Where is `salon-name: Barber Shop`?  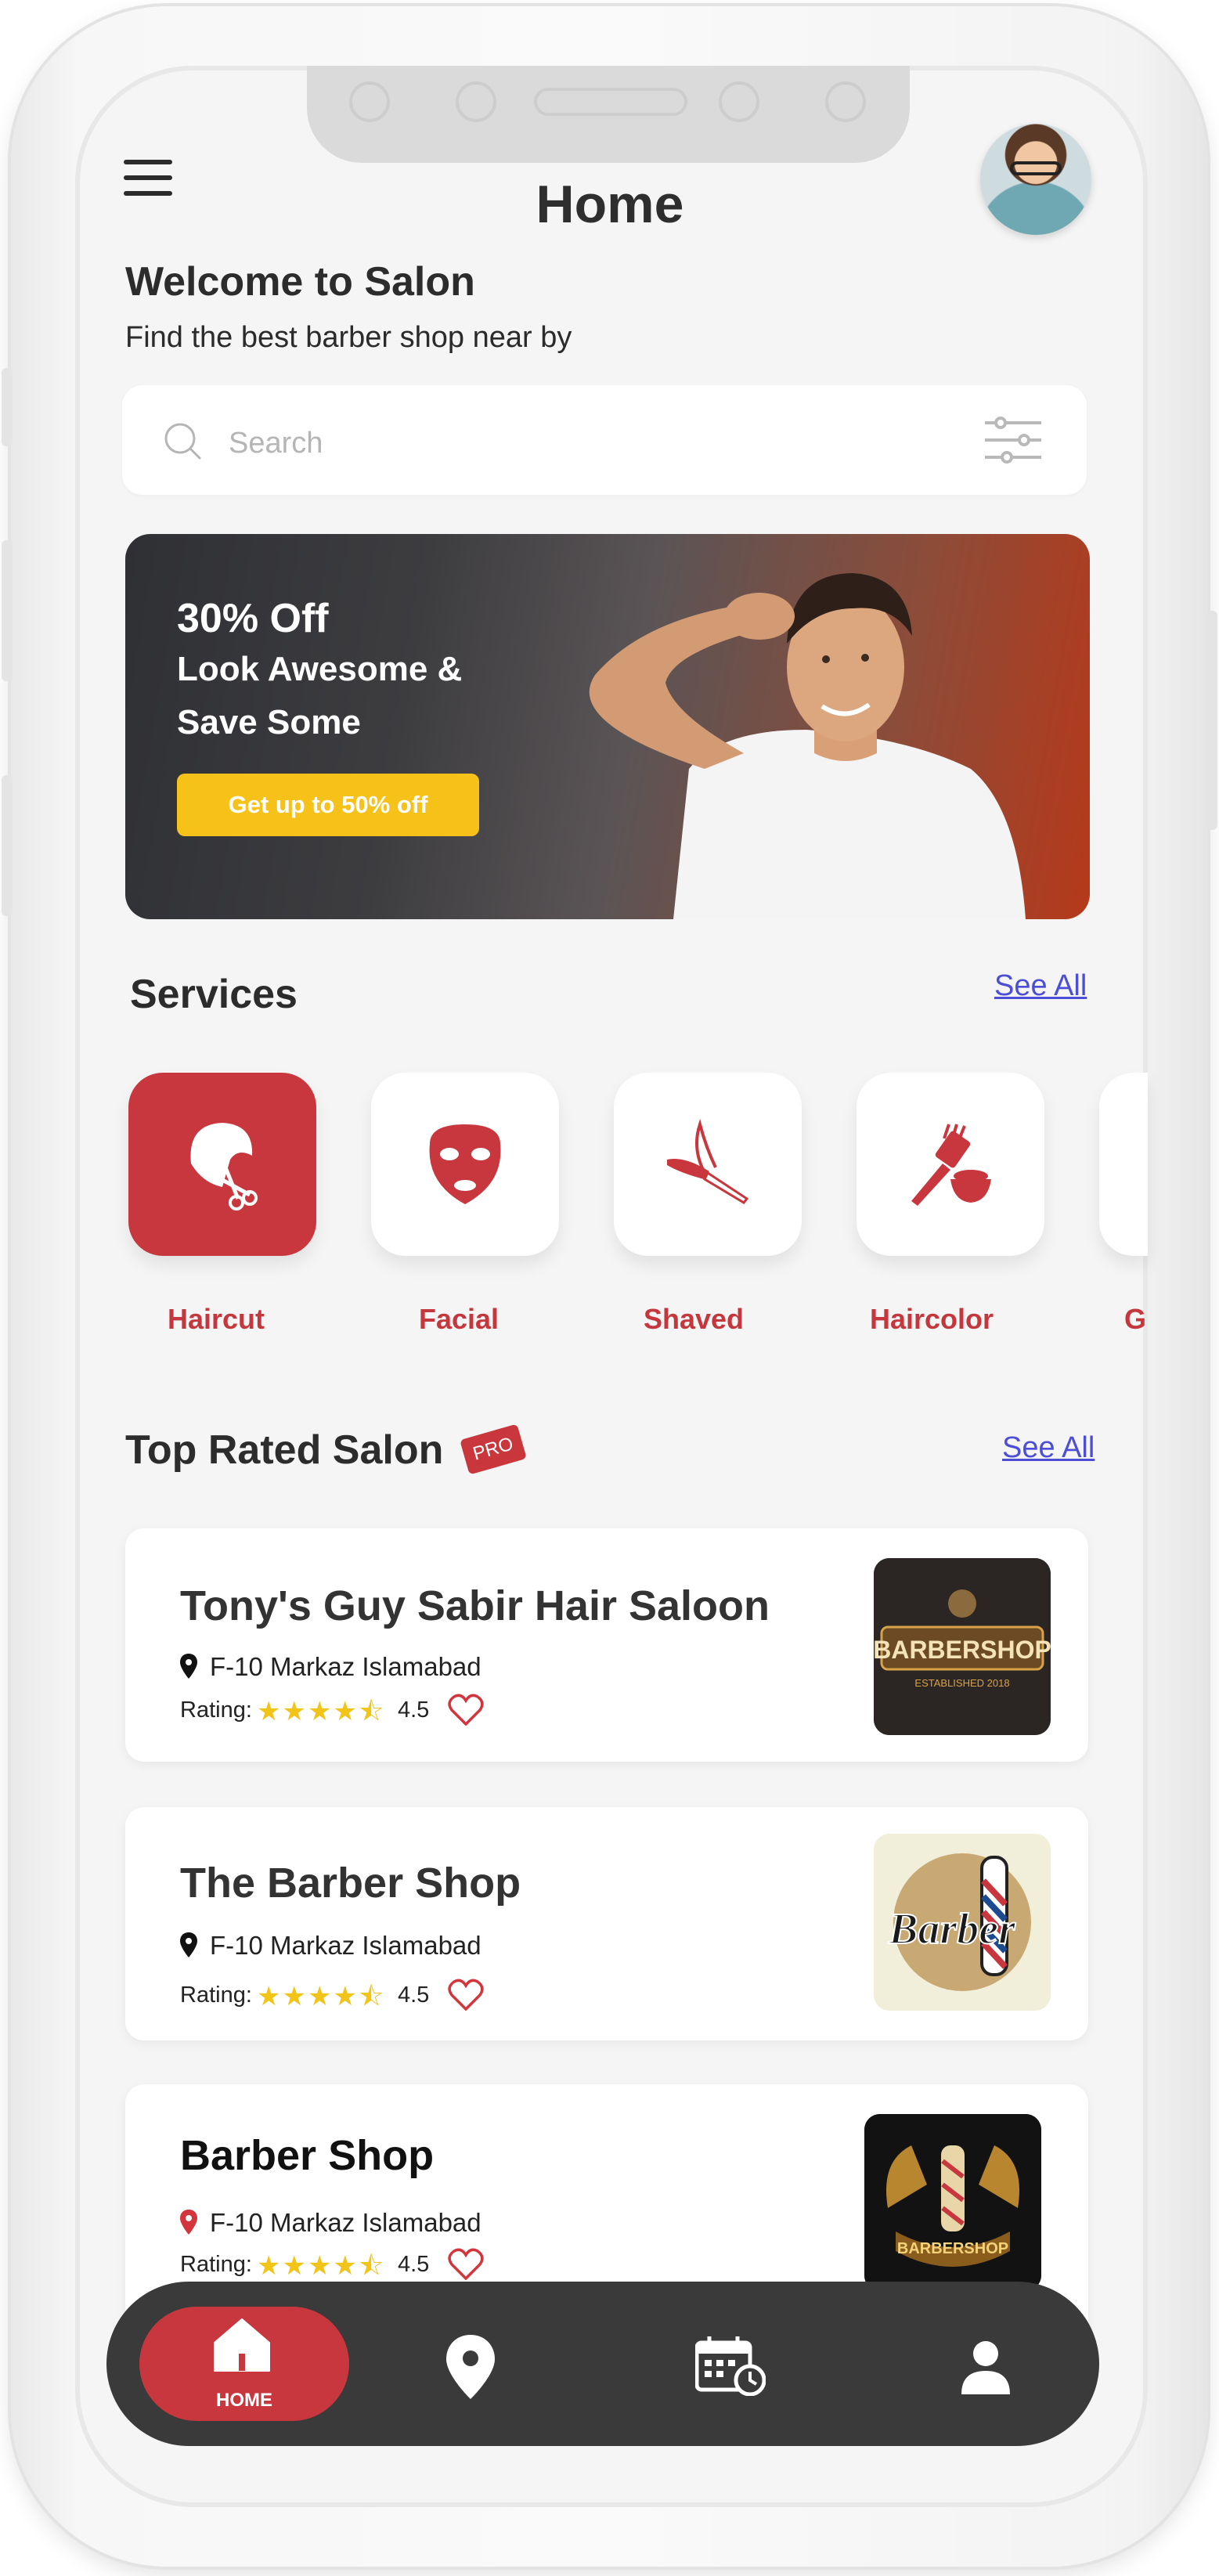
salon-name: Barber Shop is located at coordinates (307, 2155).